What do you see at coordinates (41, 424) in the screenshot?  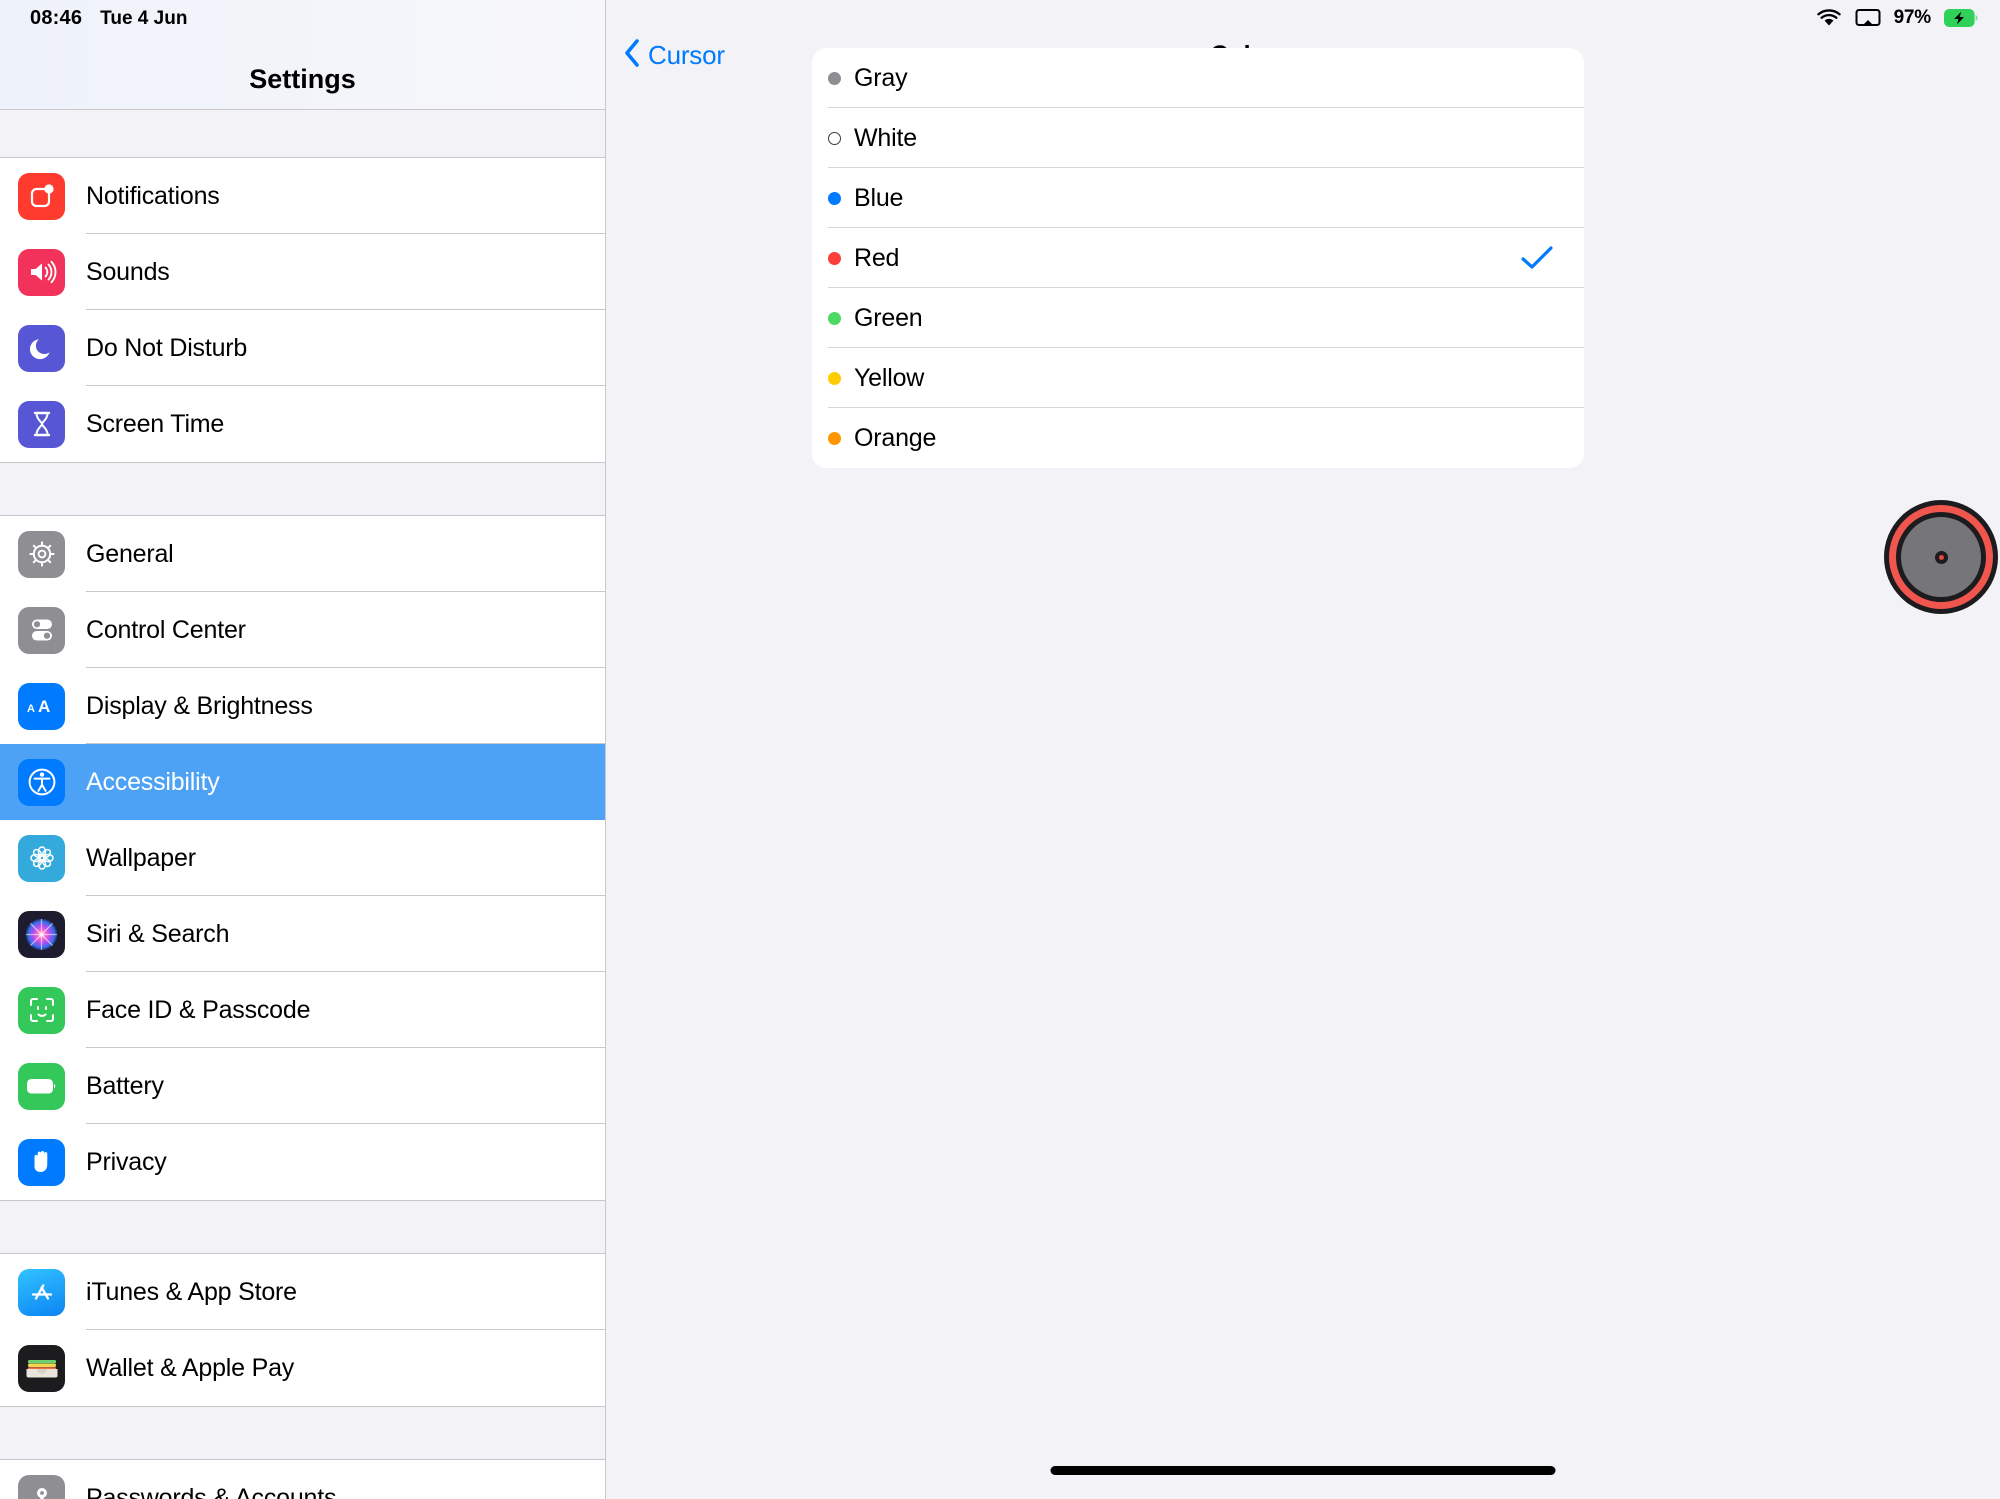 I see `screen-time-icon` at bounding box center [41, 424].